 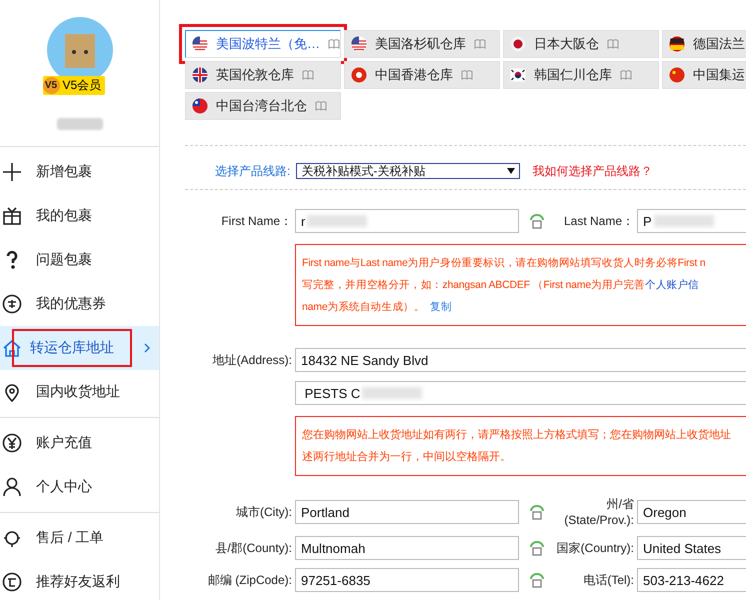 I want to click on text-field: Multnomah, so click(x=407, y=548).